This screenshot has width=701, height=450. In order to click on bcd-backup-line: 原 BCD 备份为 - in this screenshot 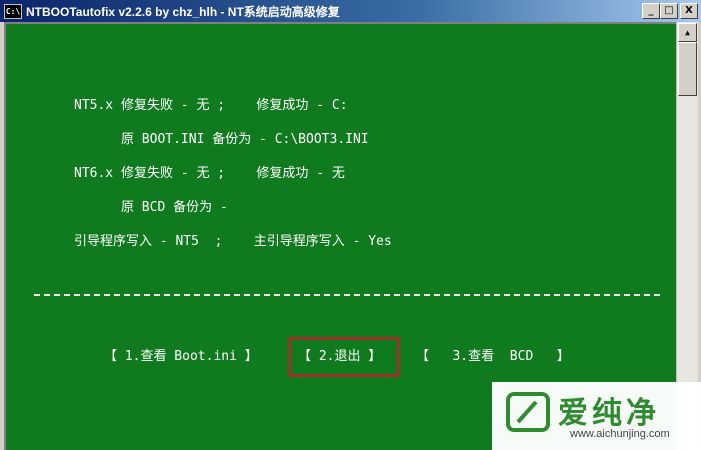, I will do `click(151, 207)`.